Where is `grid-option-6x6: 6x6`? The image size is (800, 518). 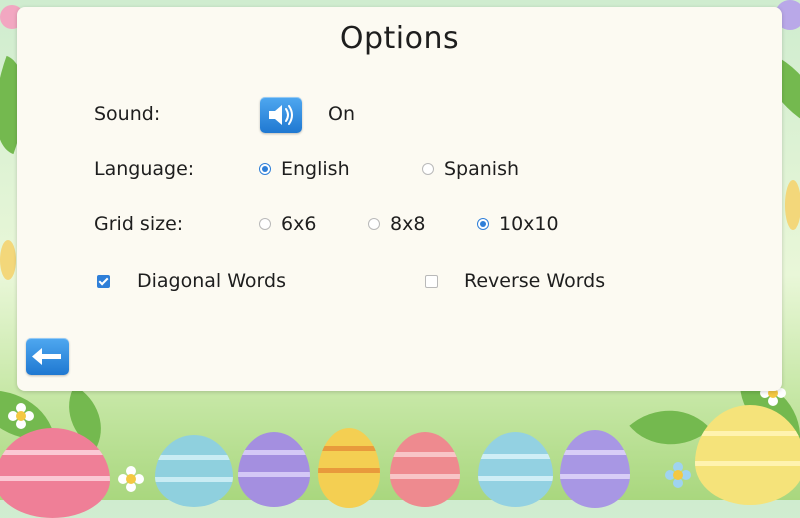
grid-option-6x6: 6x6 is located at coordinates (287, 224).